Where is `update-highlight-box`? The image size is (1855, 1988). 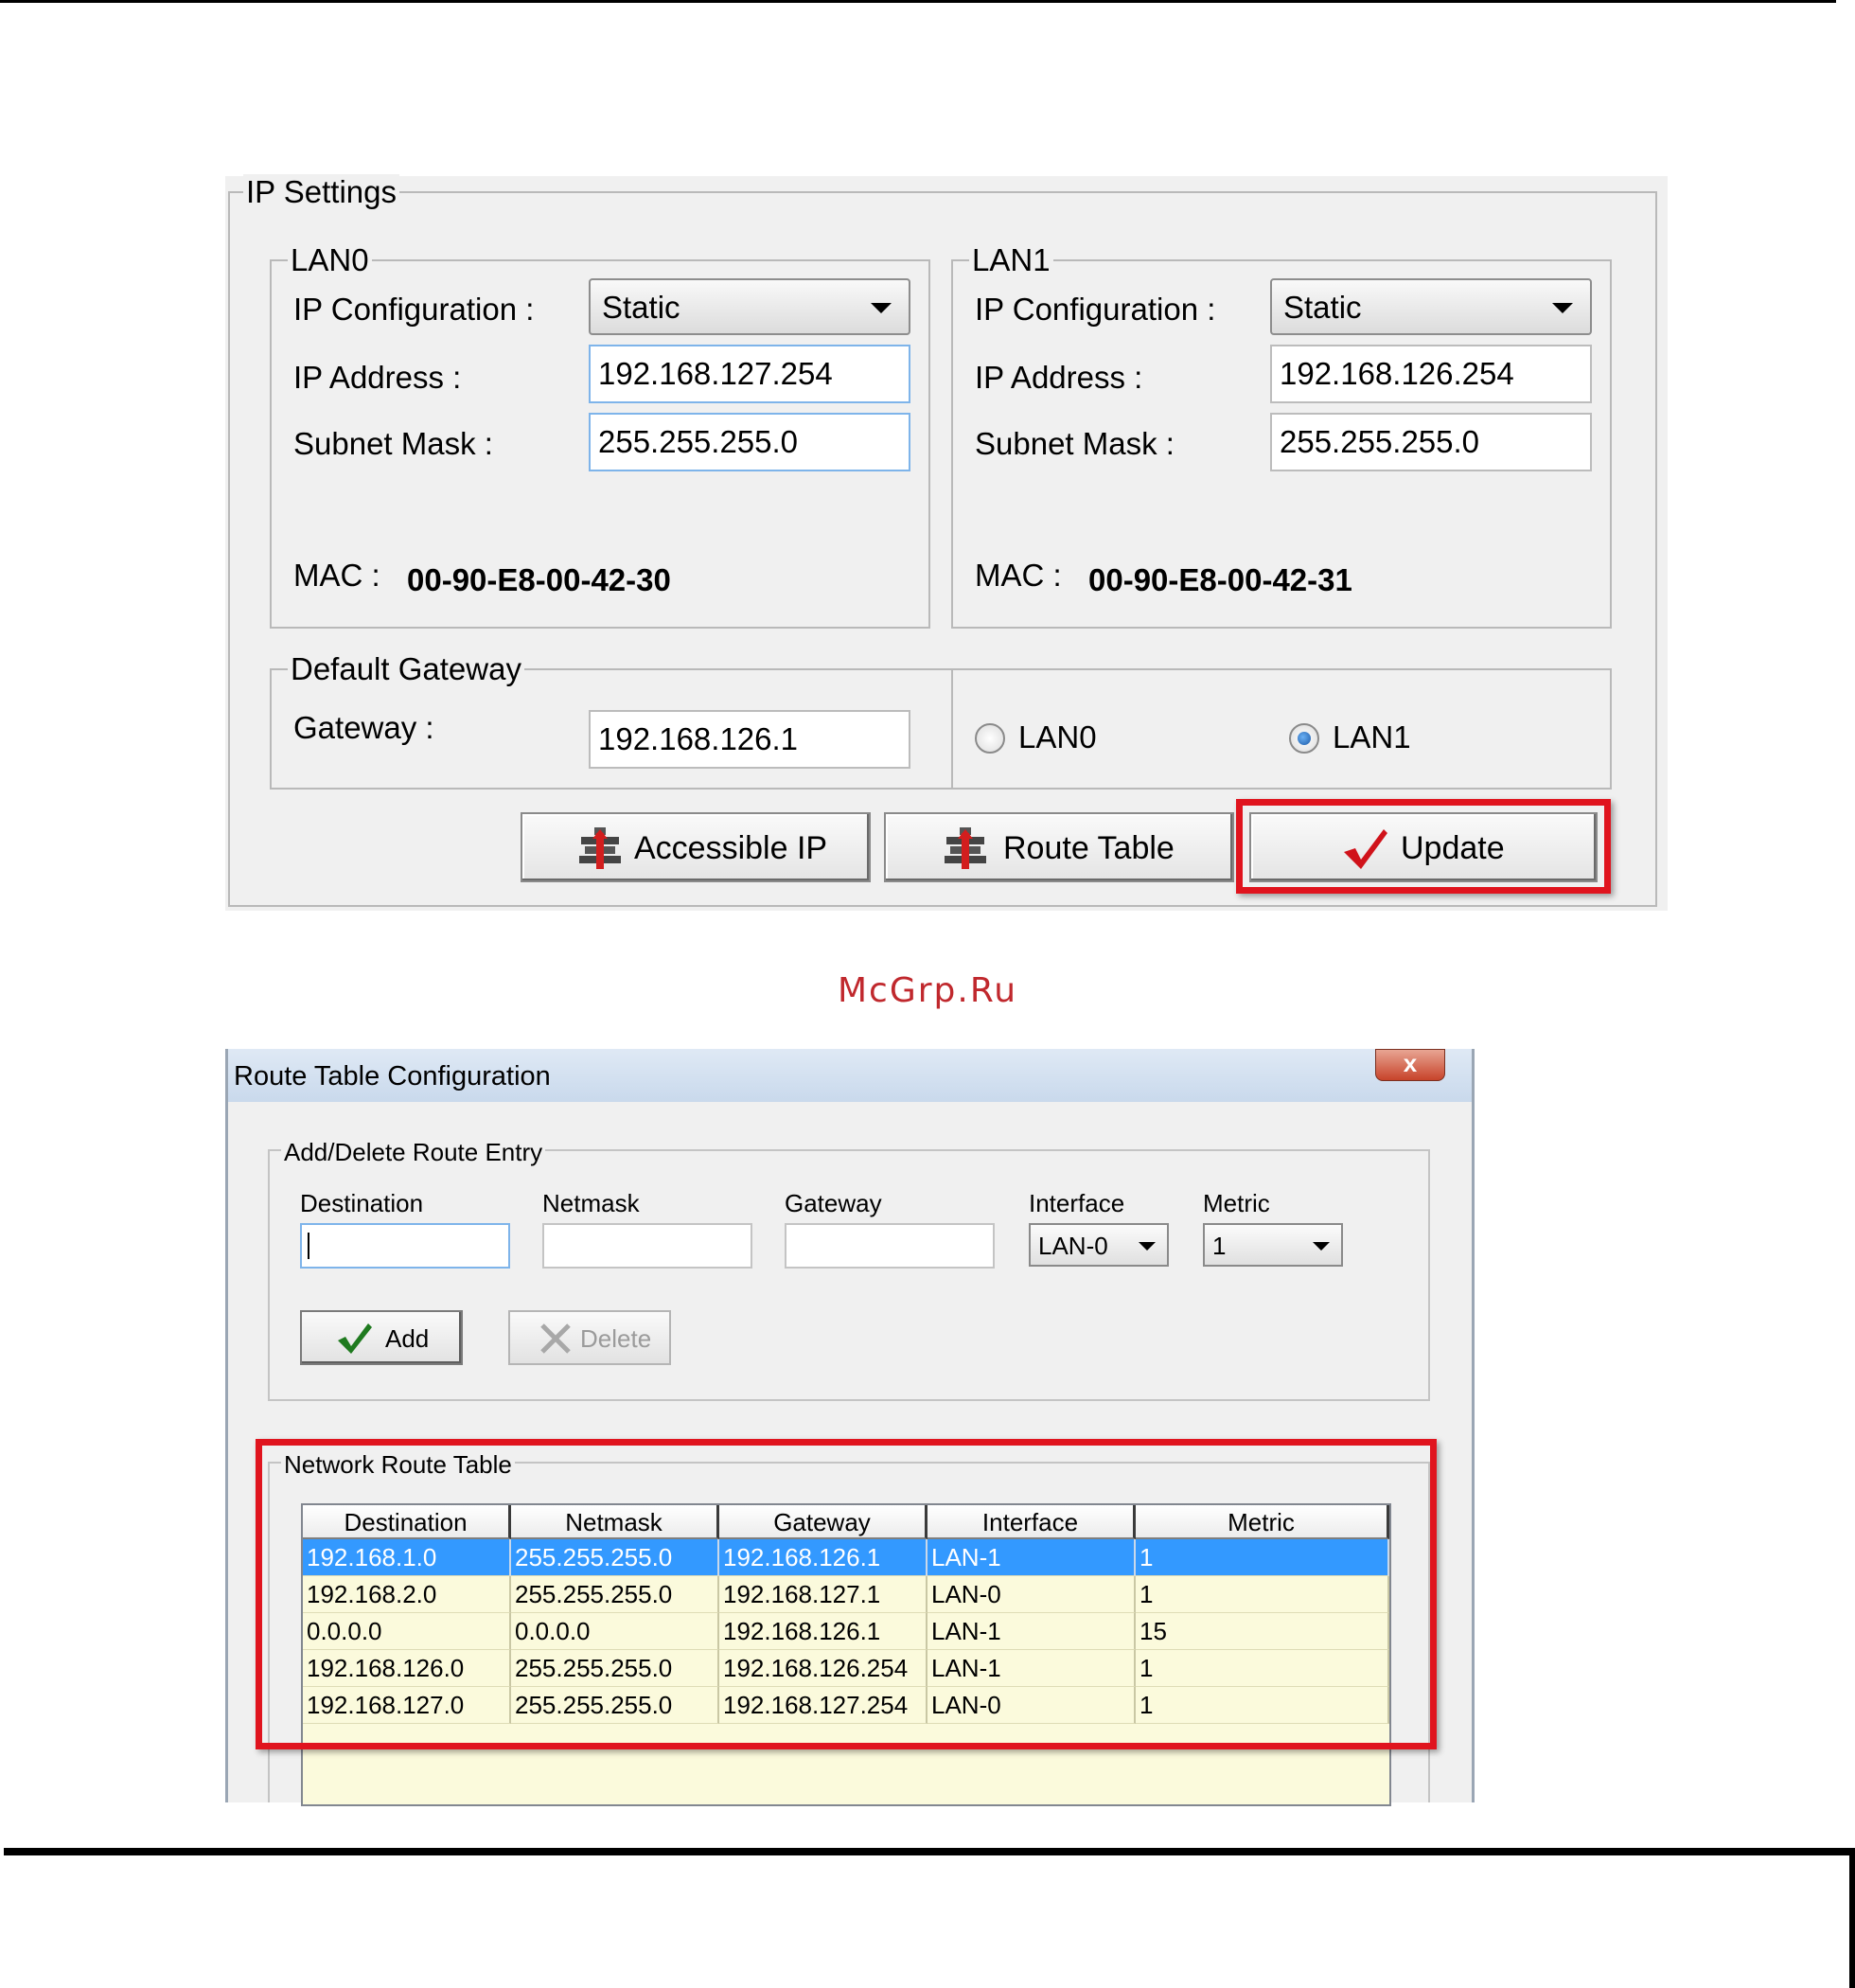 update-highlight-box is located at coordinates (1423, 846).